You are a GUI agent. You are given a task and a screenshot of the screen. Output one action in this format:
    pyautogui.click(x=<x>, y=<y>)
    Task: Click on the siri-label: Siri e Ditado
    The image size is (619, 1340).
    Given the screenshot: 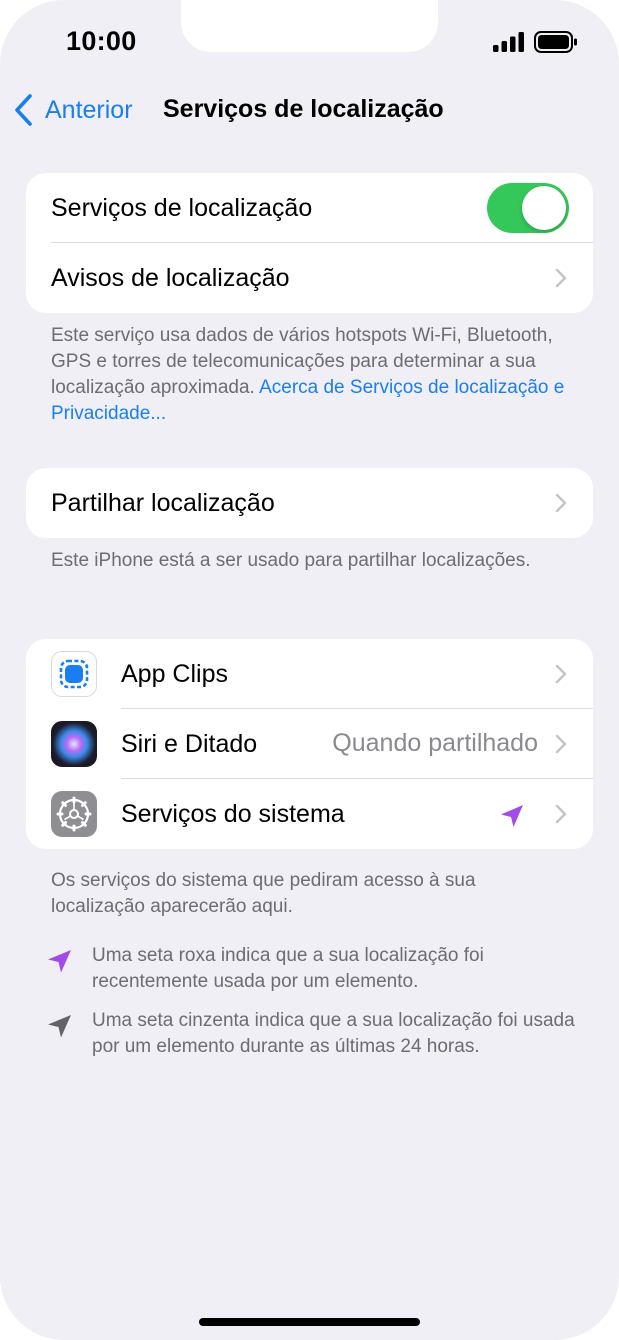 What is the action you would take?
    pyautogui.click(x=189, y=743)
    